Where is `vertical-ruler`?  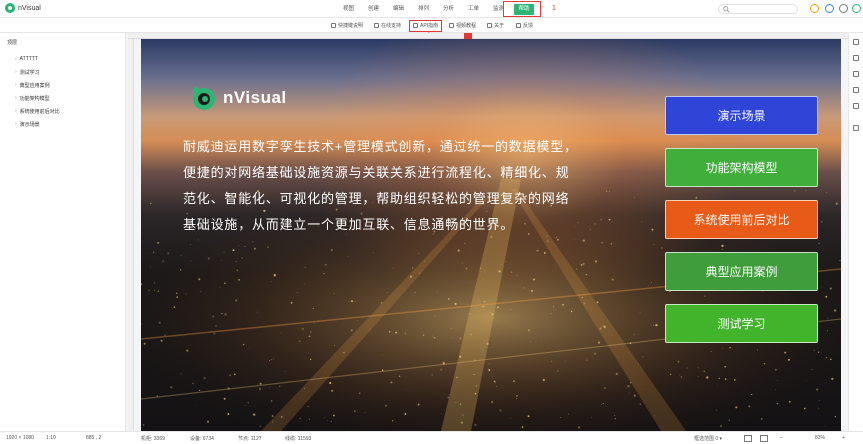 vertical-ruler is located at coordinates (131, 235).